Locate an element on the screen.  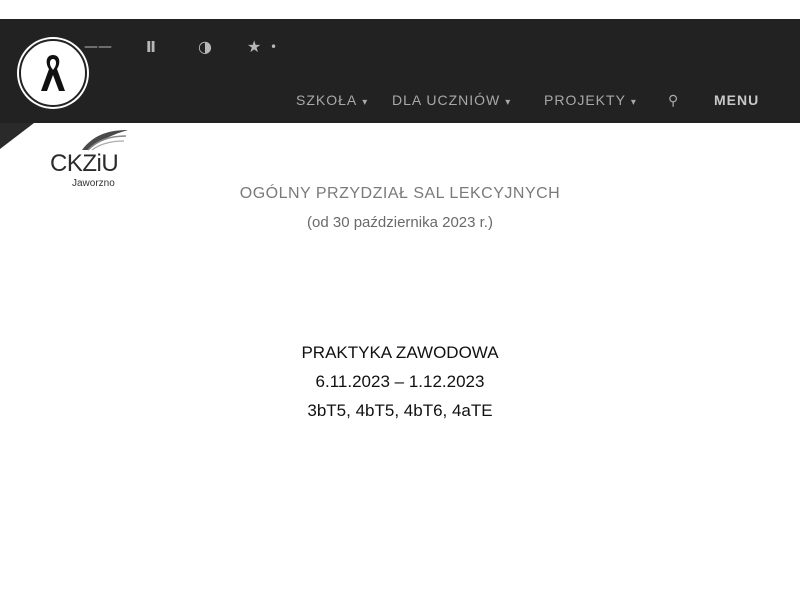
nav-item-szkola: SZKOŁA ▾ is located at coordinates (332, 101).